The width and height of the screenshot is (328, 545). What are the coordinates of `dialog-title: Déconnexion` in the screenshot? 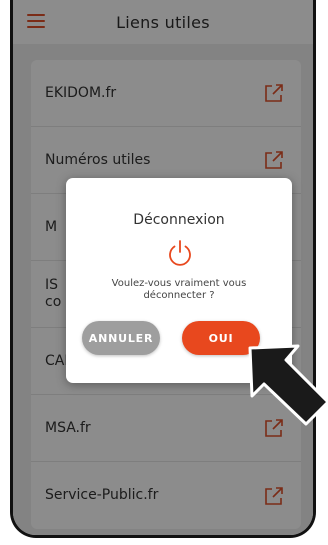 It's located at (179, 220).